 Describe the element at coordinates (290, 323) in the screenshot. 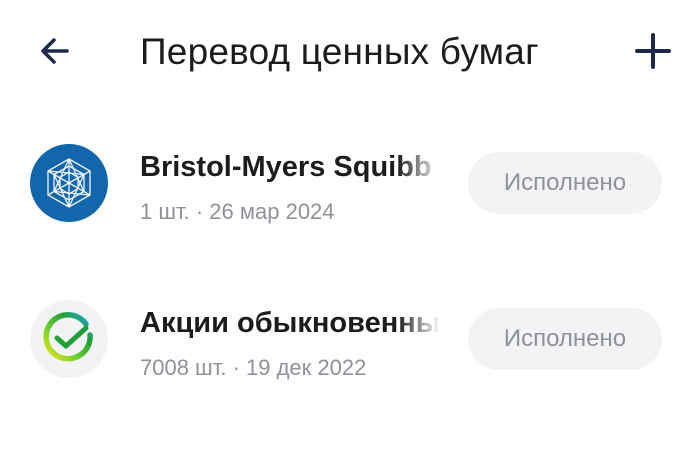

I see `item-name: Акции обыкновенные` at that location.